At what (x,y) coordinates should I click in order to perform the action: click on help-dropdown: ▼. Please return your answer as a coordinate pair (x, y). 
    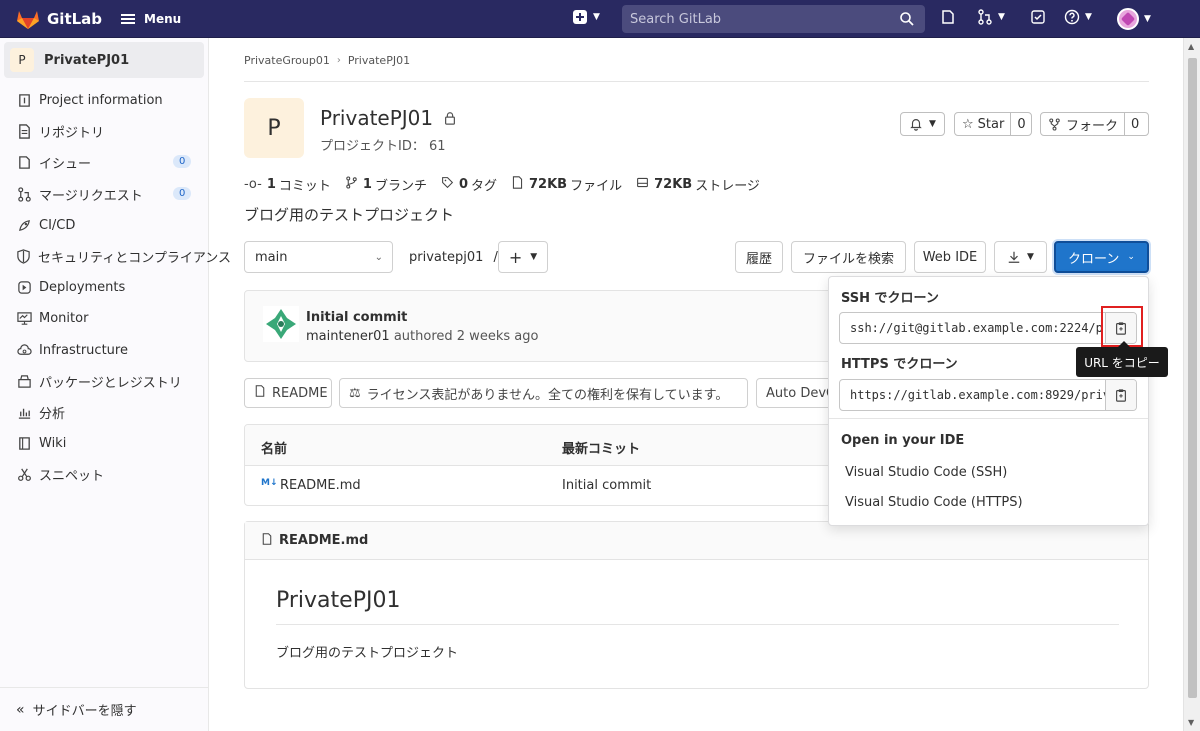
    Looking at the image, I should click on (1078, 17).